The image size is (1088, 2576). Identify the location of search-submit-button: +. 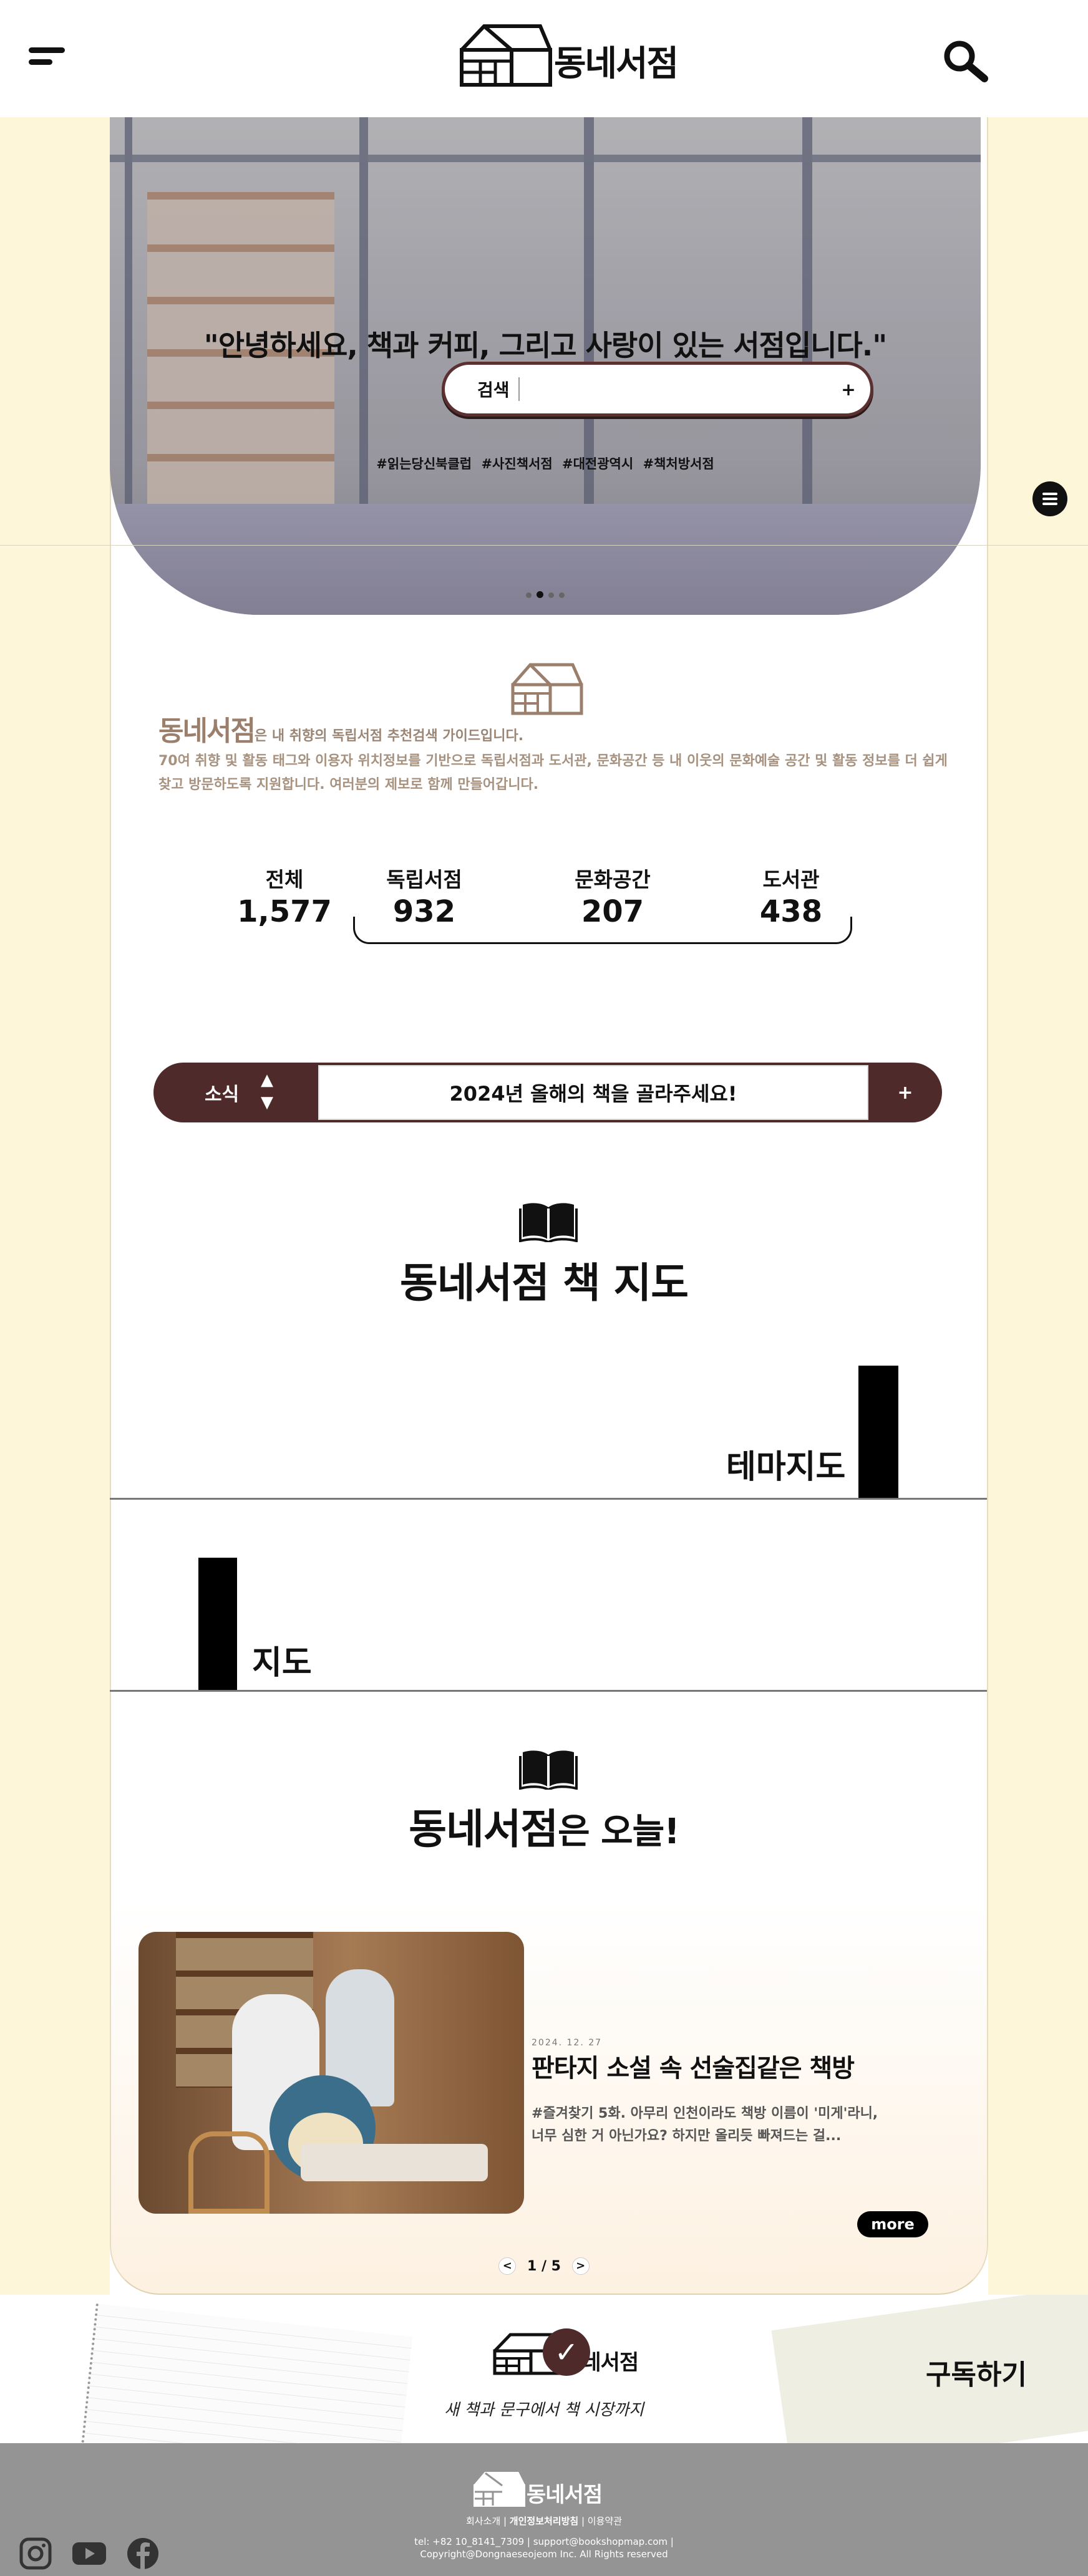
(849, 389).